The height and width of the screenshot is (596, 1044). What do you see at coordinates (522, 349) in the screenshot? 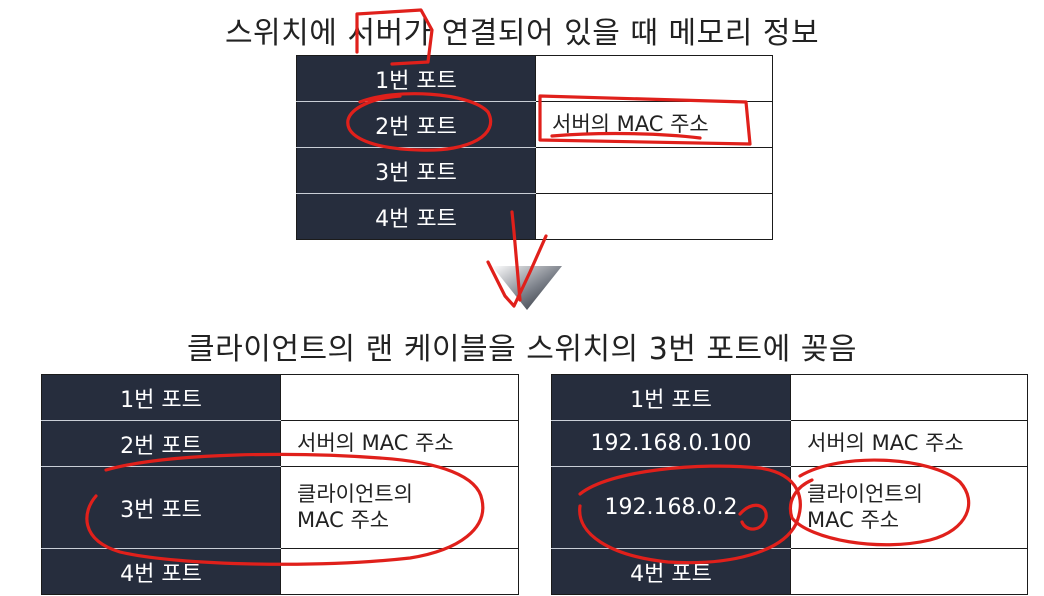
I see `middle-title: 클라이언트의 랜 케이블을 스위치의 3번 포트에 꽂음` at bounding box center [522, 349].